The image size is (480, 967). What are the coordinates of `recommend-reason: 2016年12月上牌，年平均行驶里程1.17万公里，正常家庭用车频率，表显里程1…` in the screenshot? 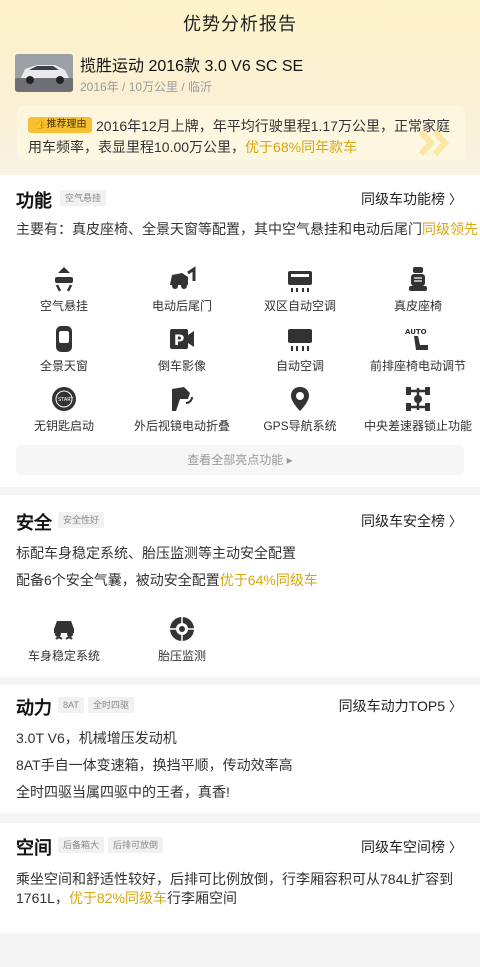 It's located at (241, 133).